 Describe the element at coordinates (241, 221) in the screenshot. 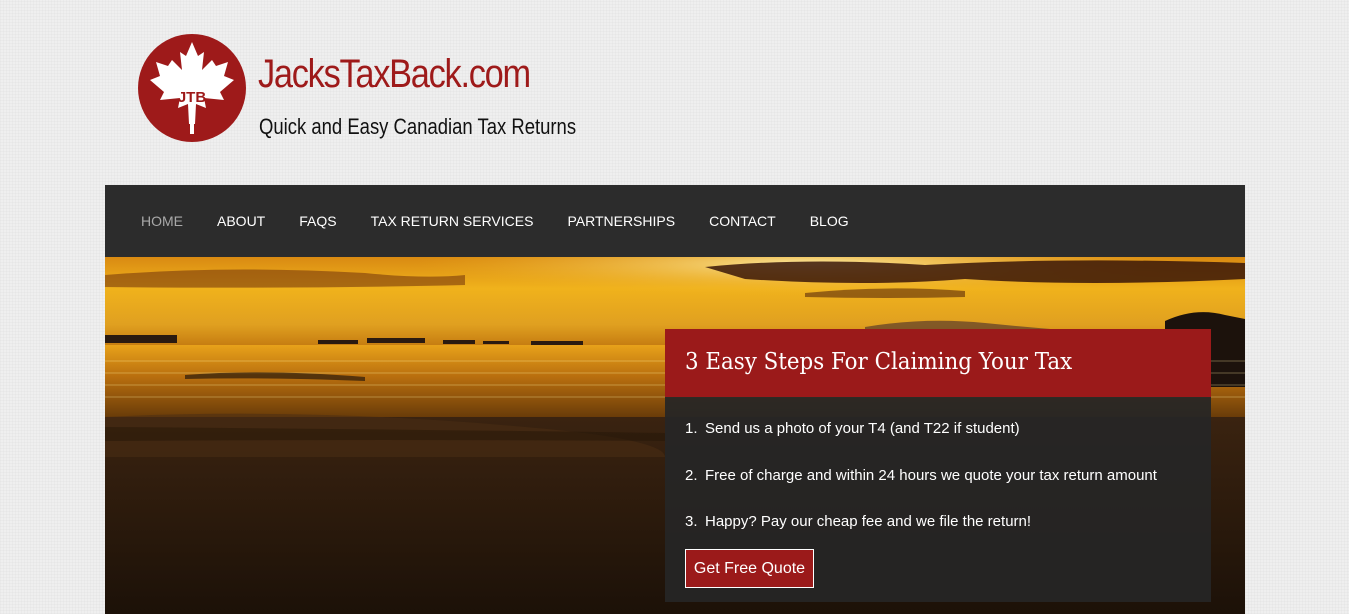

I see `nav-item-about: ABOUT` at that location.